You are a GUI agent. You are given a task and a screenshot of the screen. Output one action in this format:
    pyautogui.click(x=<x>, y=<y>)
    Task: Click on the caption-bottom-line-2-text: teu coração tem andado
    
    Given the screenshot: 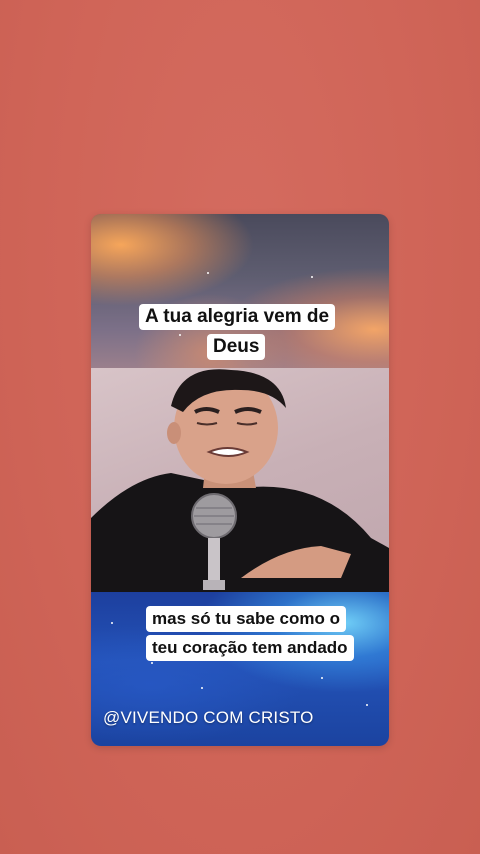 What is the action you would take?
    pyautogui.click(x=250, y=647)
    